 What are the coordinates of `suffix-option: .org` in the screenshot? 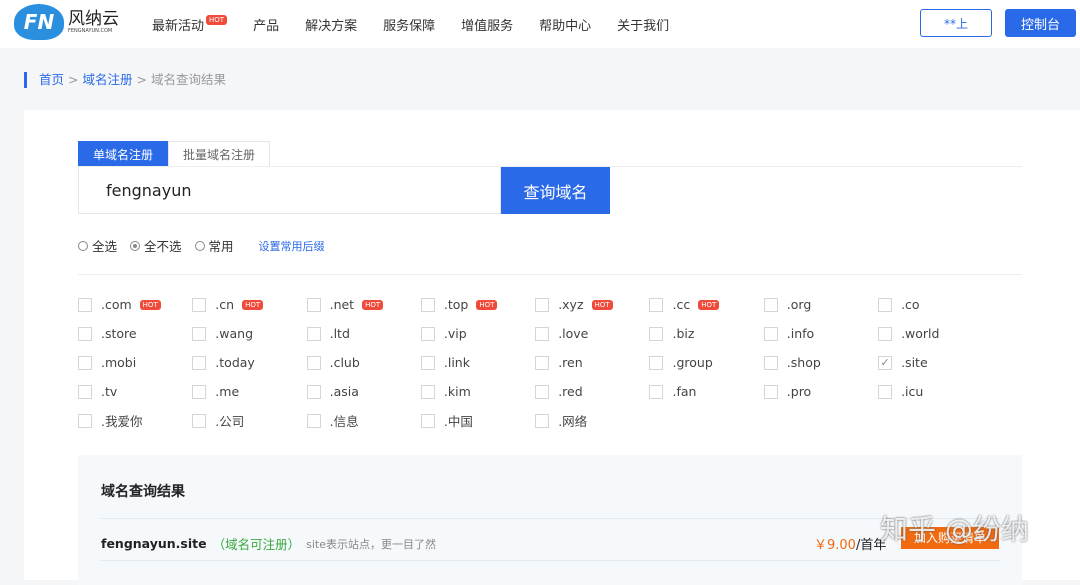 It's located at (820, 304).